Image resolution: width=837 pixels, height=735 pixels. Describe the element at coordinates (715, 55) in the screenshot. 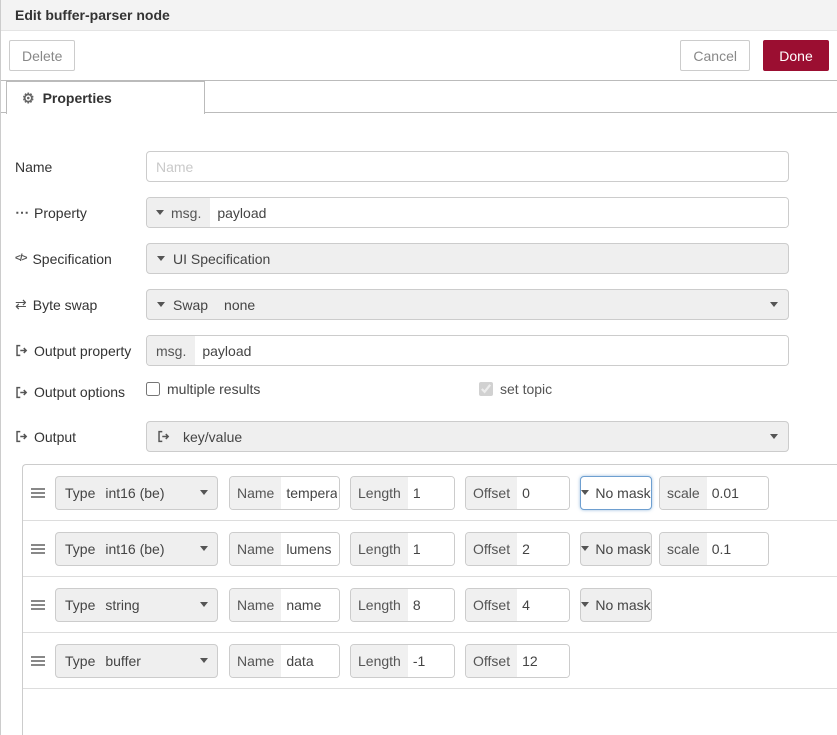

I see `cancel-button: Cancel` at that location.